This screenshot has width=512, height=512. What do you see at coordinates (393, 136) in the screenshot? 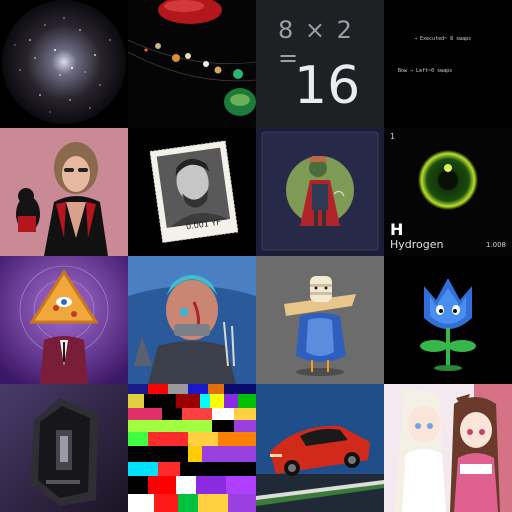
I see `element-number: 1` at bounding box center [393, 136].